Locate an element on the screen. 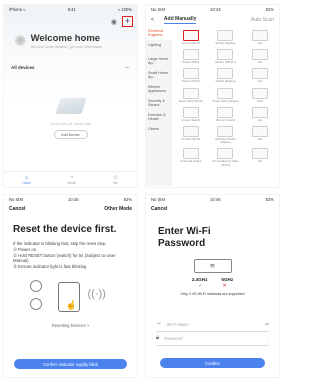 This screenshot has width=320, height=382. device-item: Switch (Wi-Fi) is located at coordinates (191, 75).